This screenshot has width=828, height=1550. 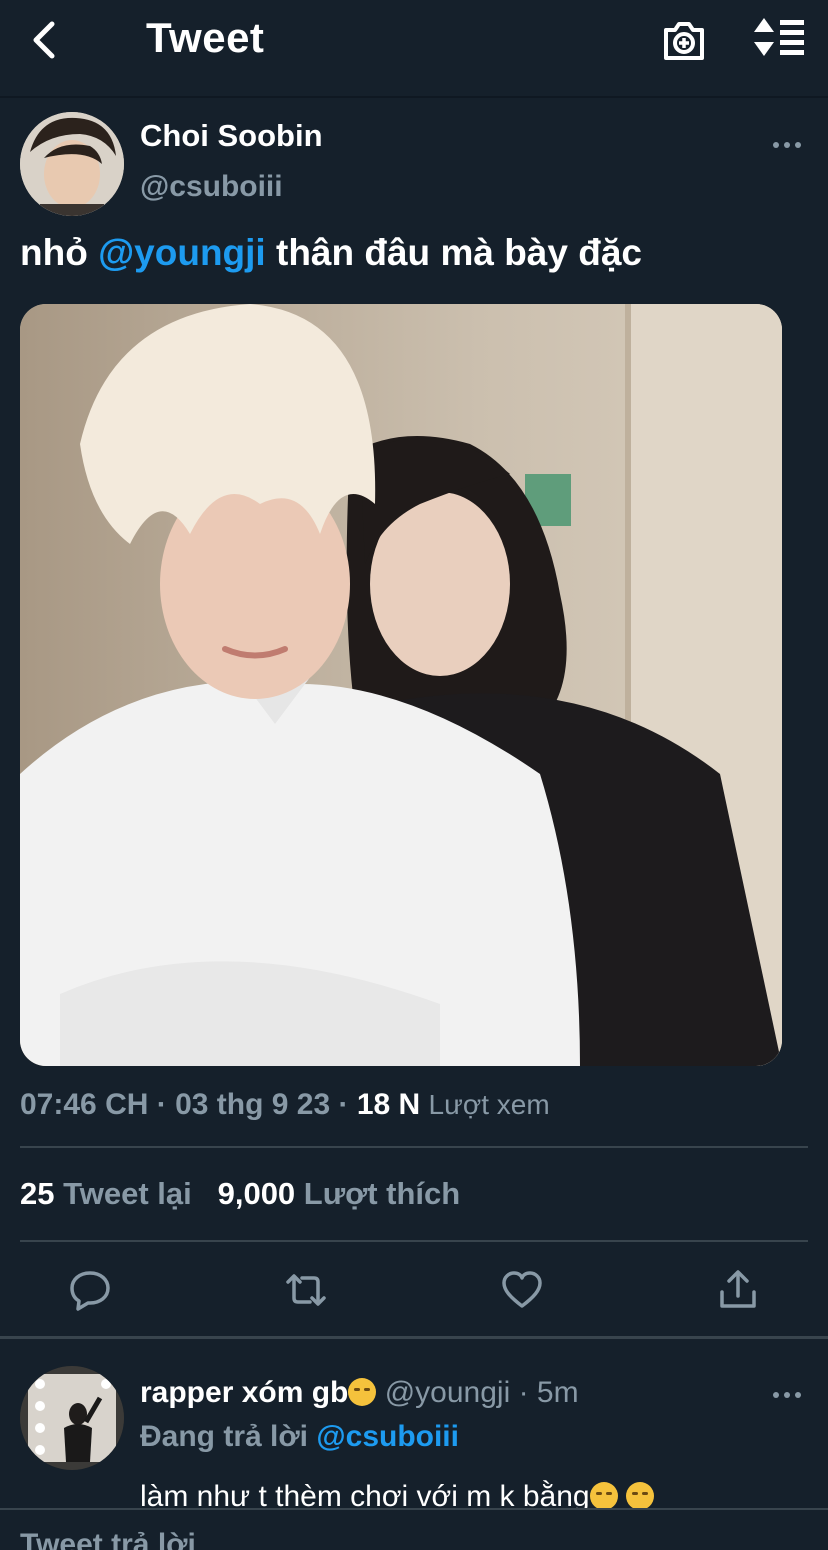 I want to click on share-icon, so click(x=738, y=1289).